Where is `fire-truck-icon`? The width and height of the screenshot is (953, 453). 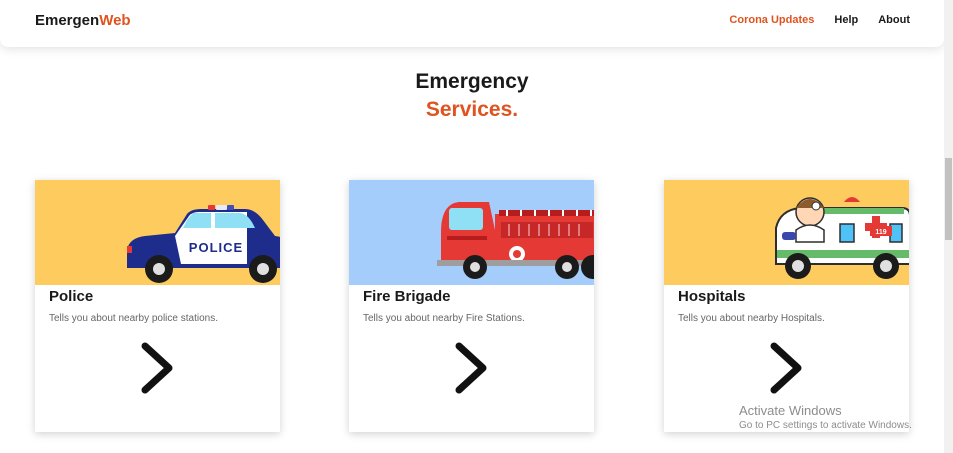 fire-truck-icon is located at coordinates (471, 232).